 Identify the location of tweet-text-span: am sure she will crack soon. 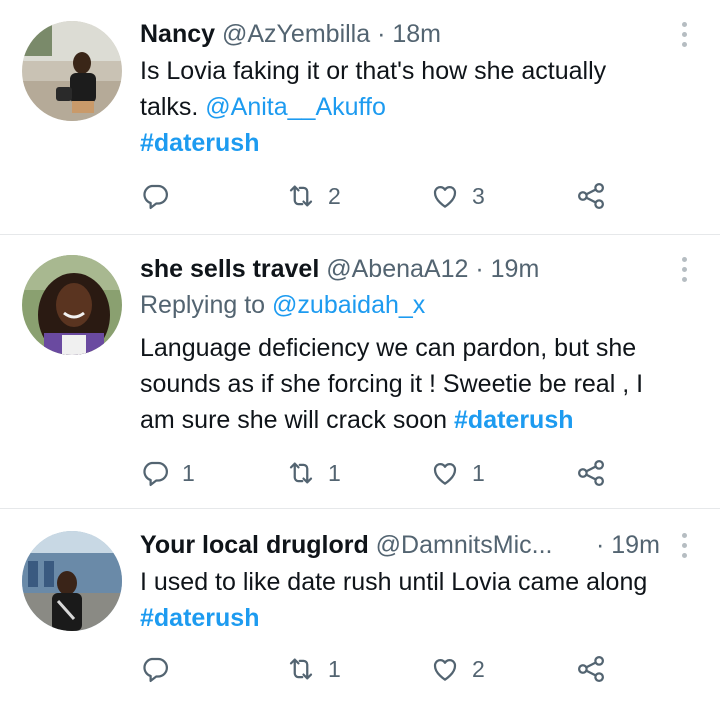
(297, 420).